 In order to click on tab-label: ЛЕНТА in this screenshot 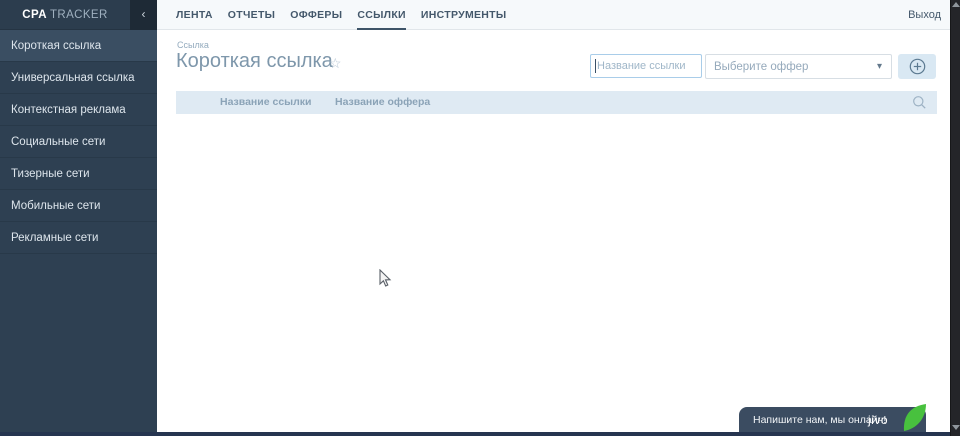, I will do `click(194, 15)`.